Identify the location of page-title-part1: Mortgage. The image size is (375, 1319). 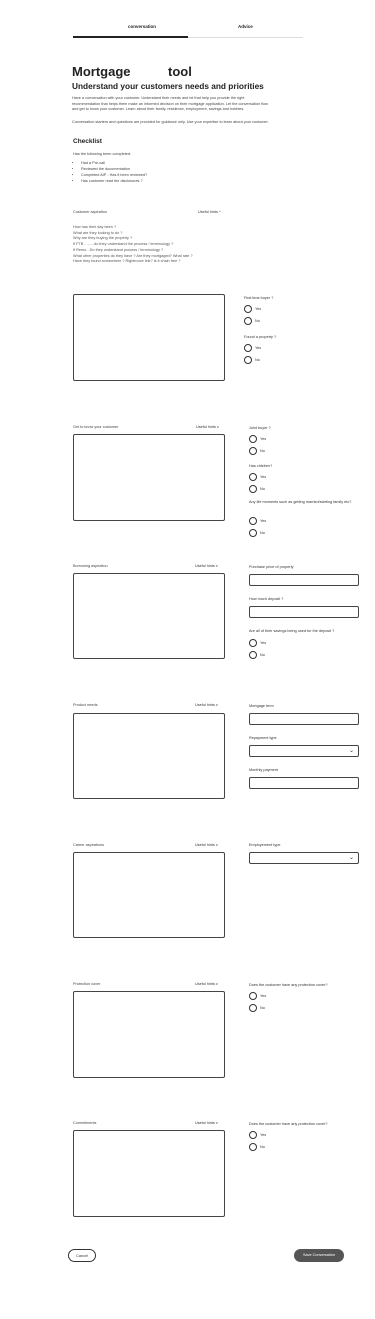
(101, 71).